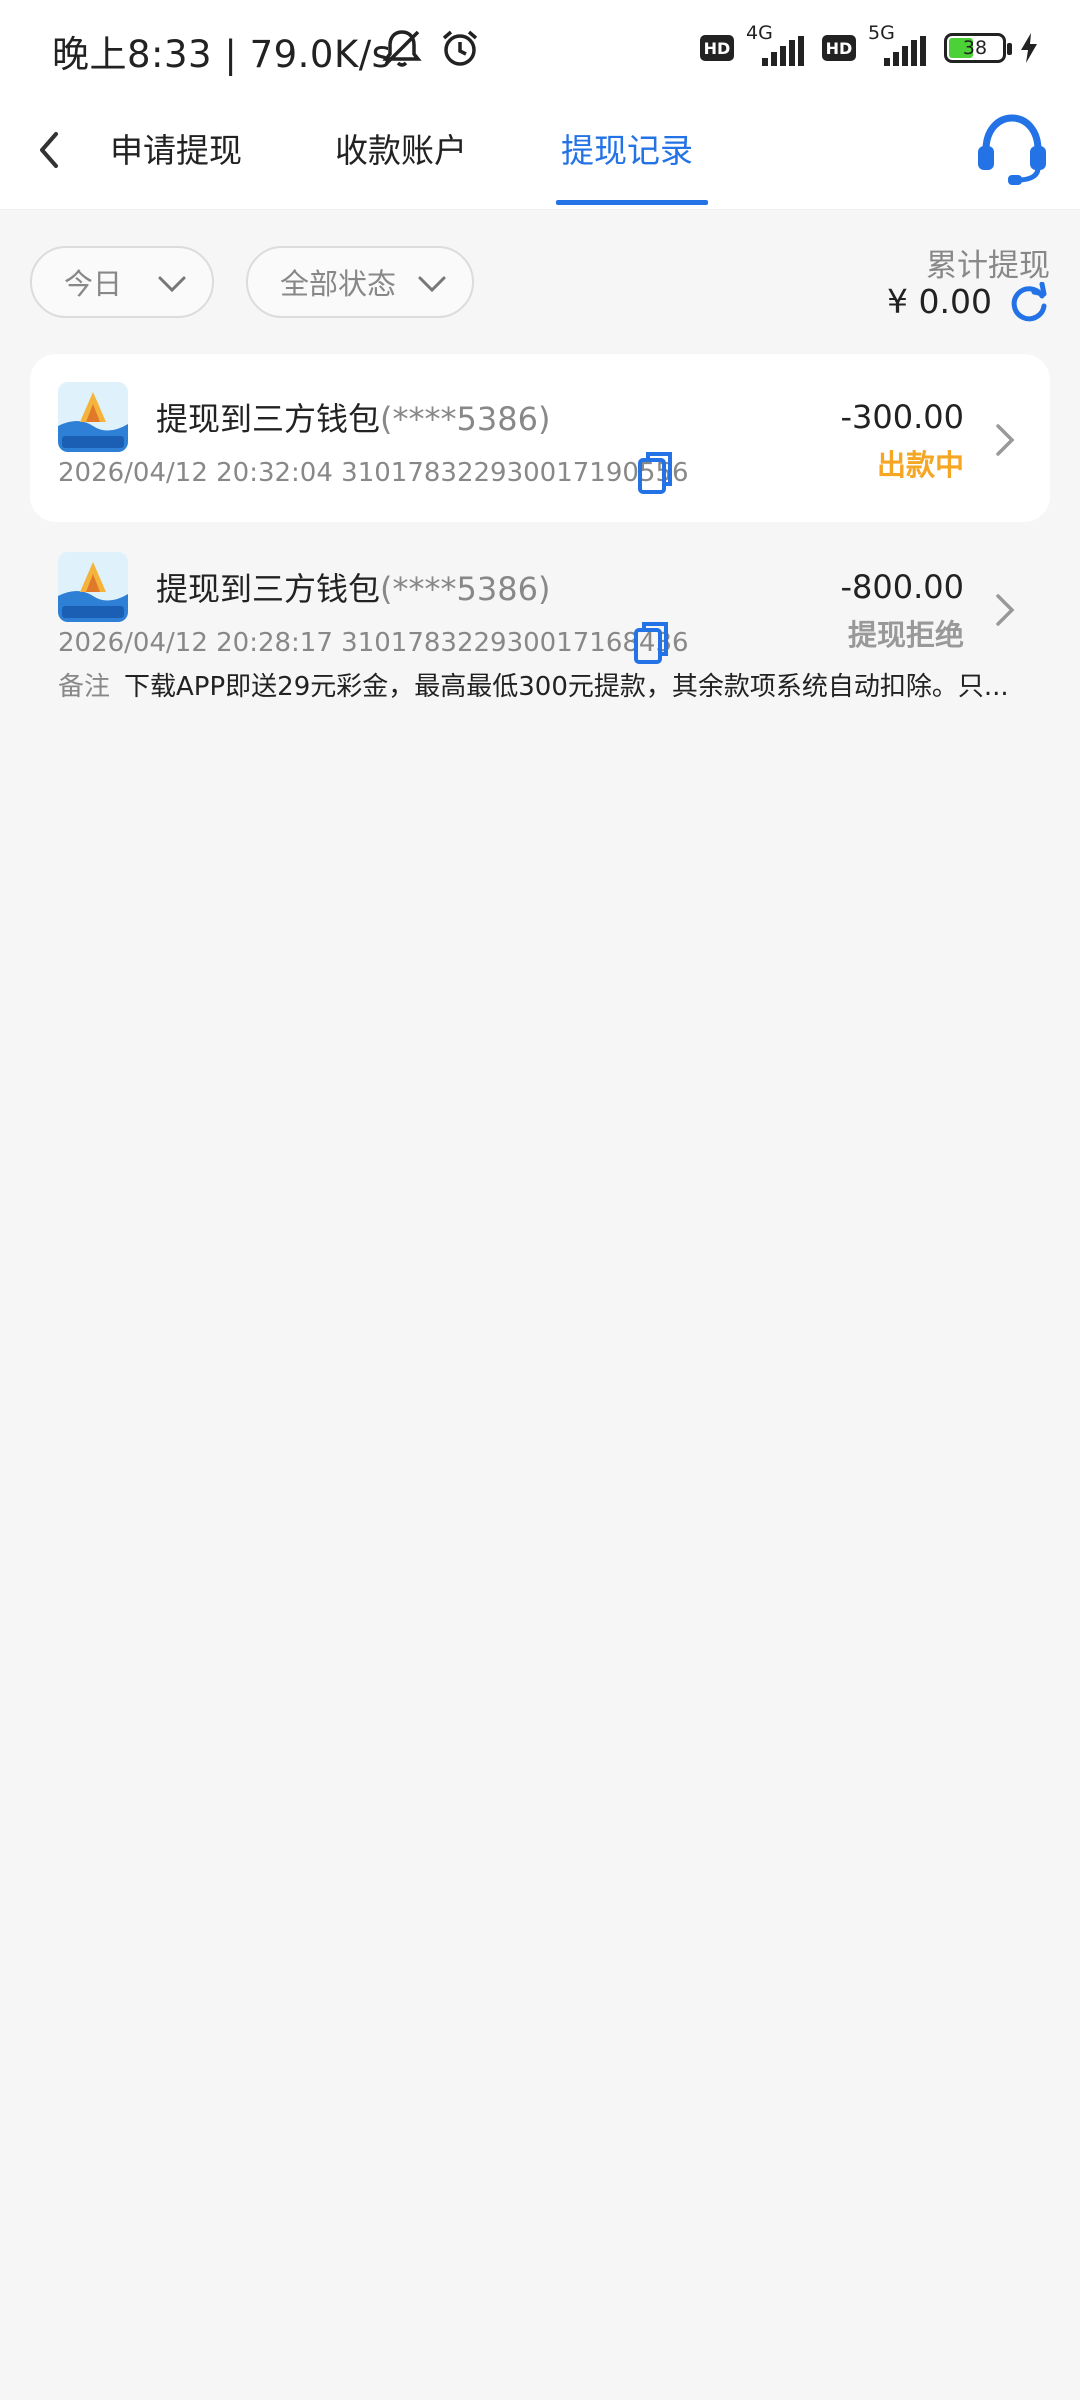 This screenshot has height=2400, width=1080. Describe the element at coordinates (839, 48) in the screenshot. I see `hd-badge-2: HD` at that location.